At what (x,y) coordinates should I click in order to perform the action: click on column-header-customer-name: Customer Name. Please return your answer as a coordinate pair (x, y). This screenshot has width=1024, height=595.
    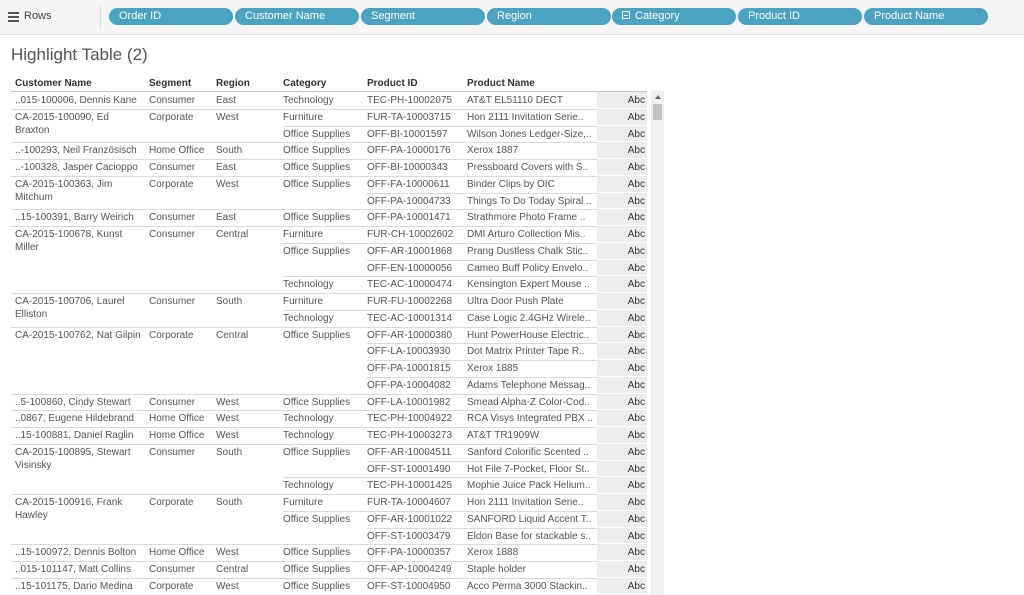
    Looking at the image, I should click on (53, 83).